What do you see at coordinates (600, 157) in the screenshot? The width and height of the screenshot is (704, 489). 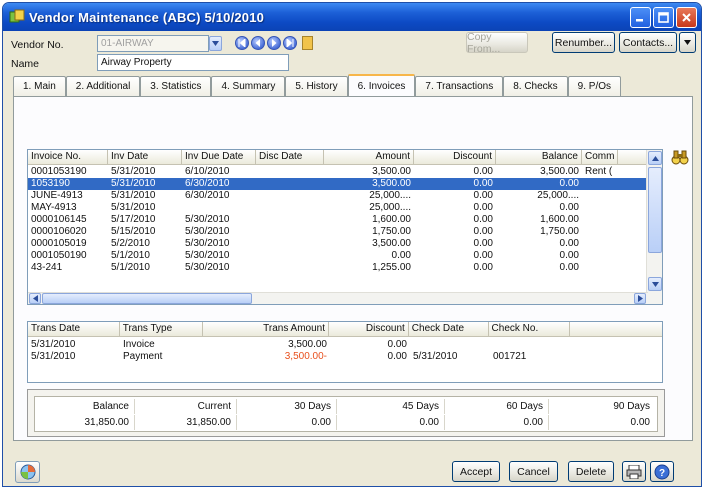 I see `col-comment: Comm` at bounding box center [600, 157].